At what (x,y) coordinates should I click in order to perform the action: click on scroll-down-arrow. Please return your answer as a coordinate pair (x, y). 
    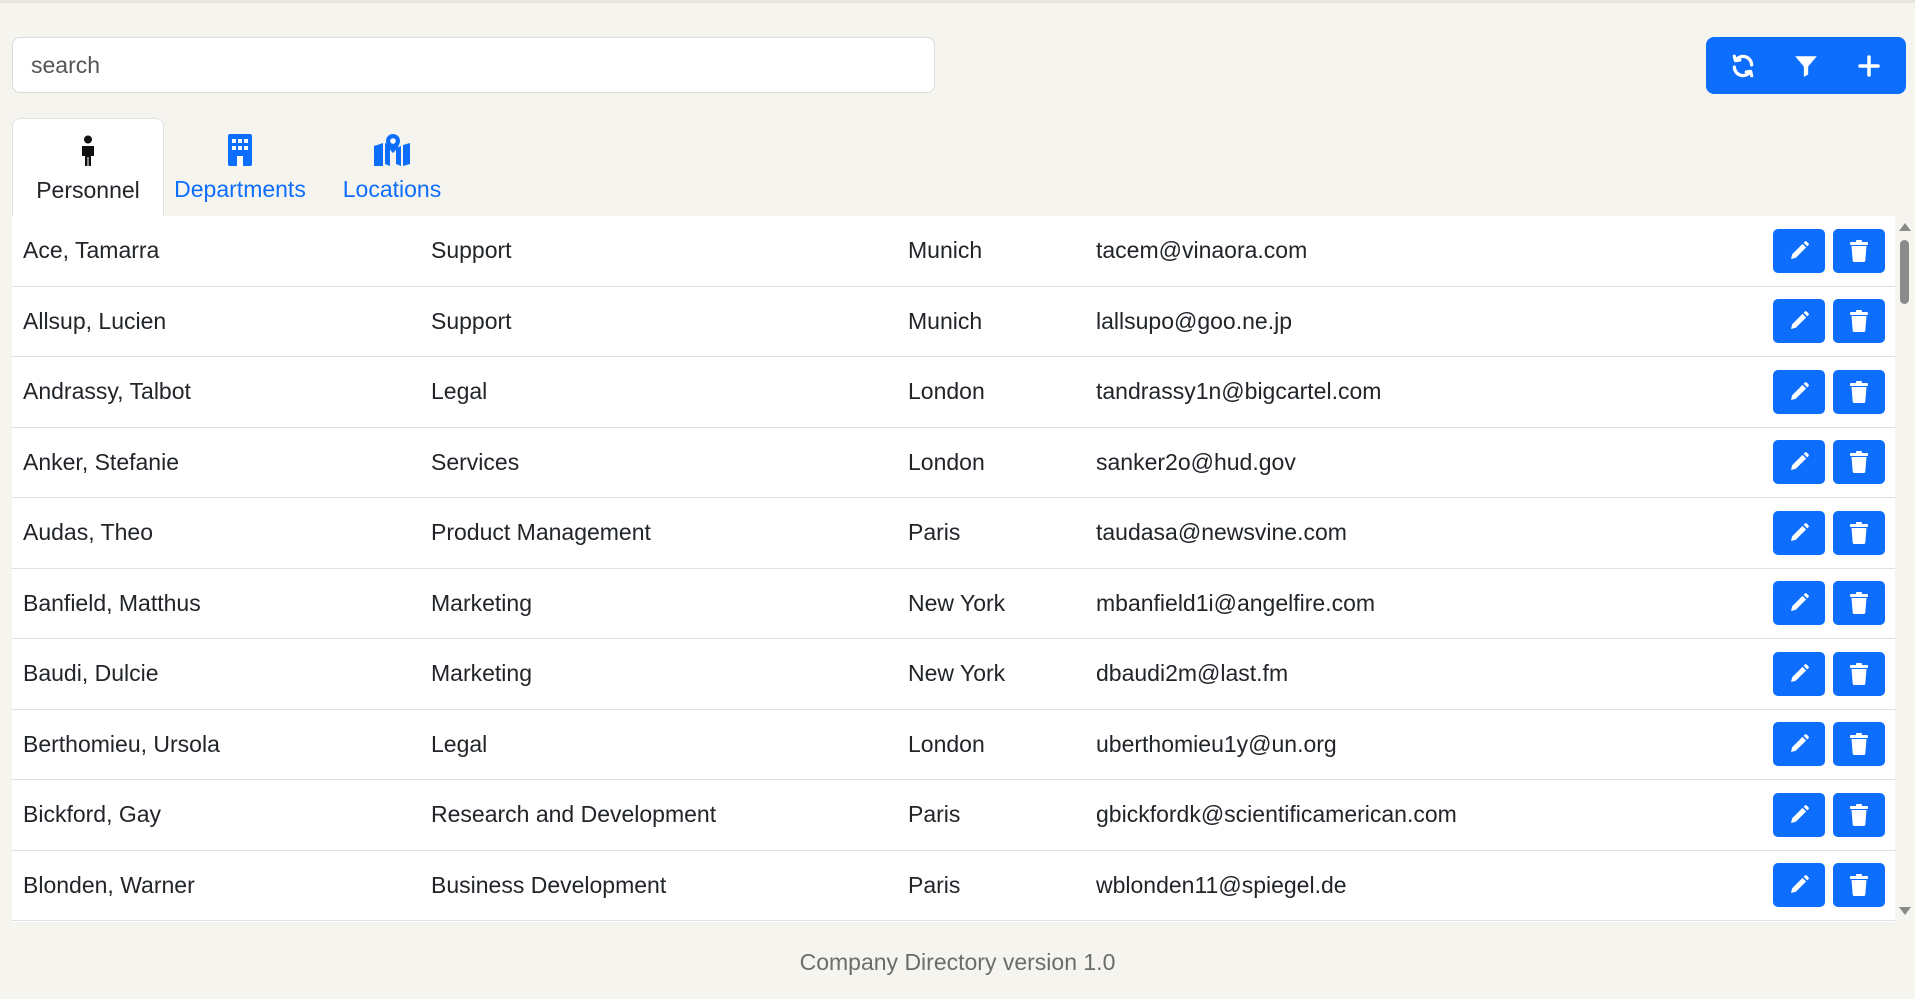
    Looking at the image, I should click on (1905, 911).